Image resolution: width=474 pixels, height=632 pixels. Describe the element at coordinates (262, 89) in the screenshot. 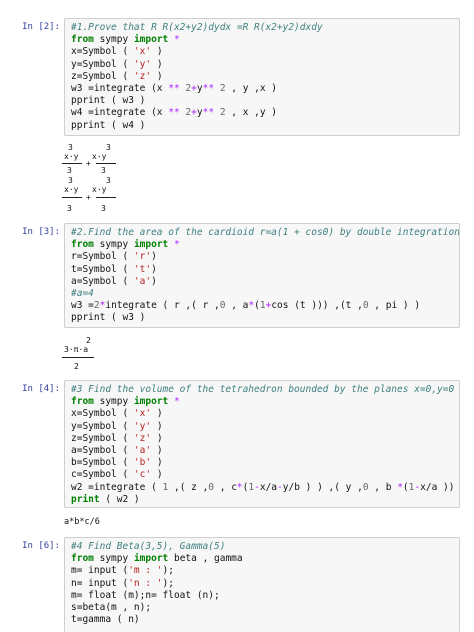

I see `code-line: w3 =integrate (x ** 2+y** 2 , y ,x )` at that location.